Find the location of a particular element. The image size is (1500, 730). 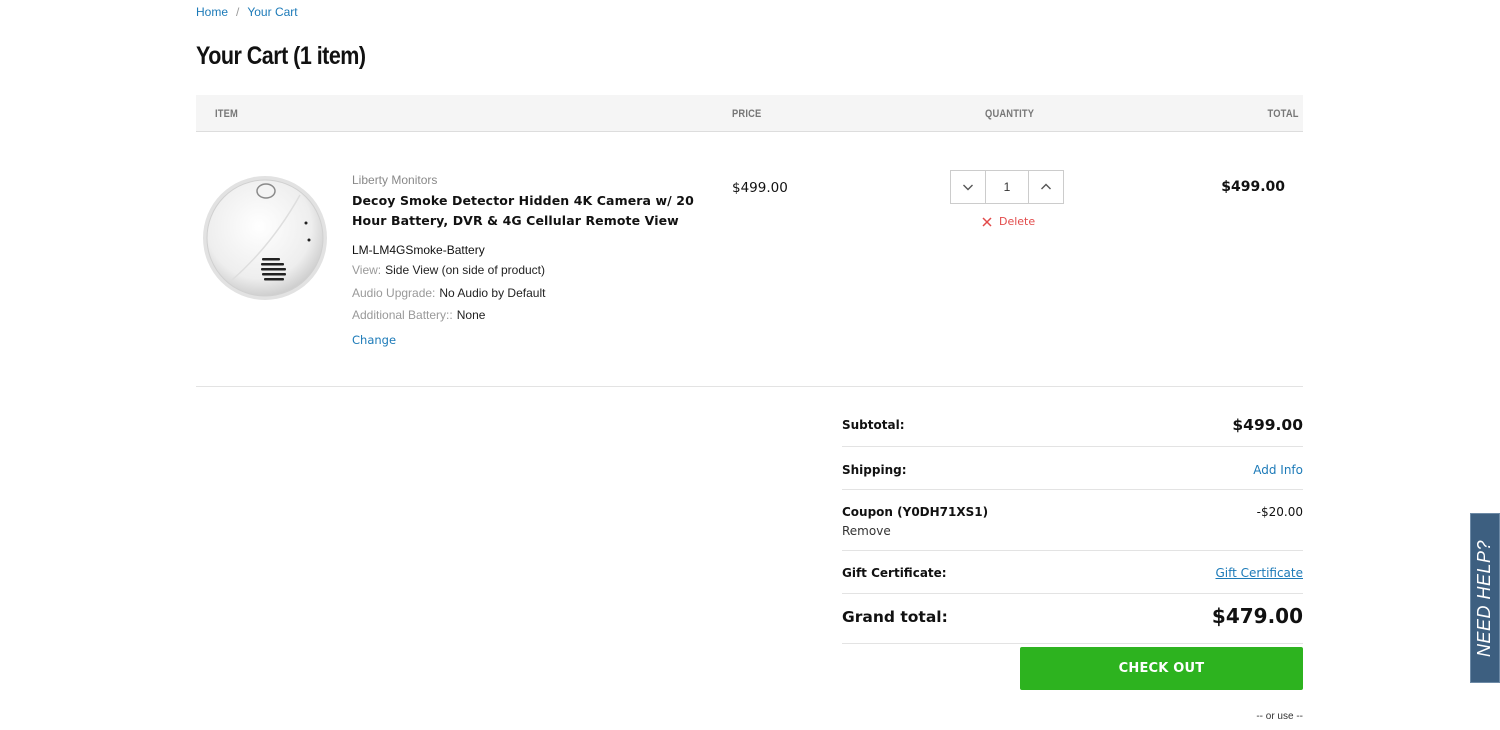

quantity-increase-button is located at coordinates (1046, 187).